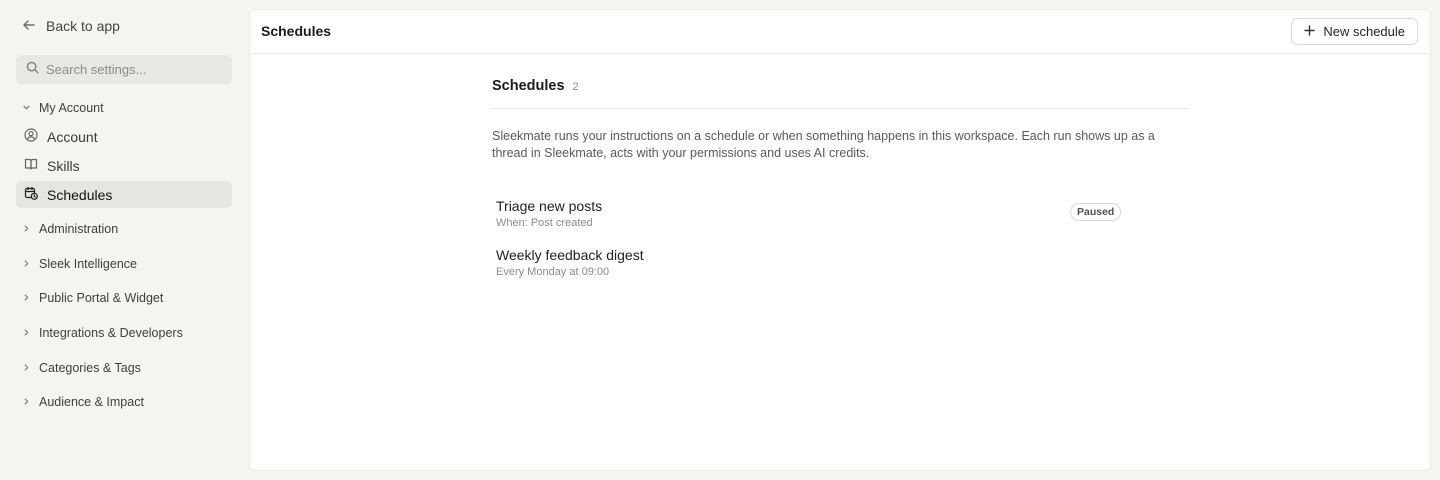  I want to click on section-label: Integrations & Developers, so click(111, 333).